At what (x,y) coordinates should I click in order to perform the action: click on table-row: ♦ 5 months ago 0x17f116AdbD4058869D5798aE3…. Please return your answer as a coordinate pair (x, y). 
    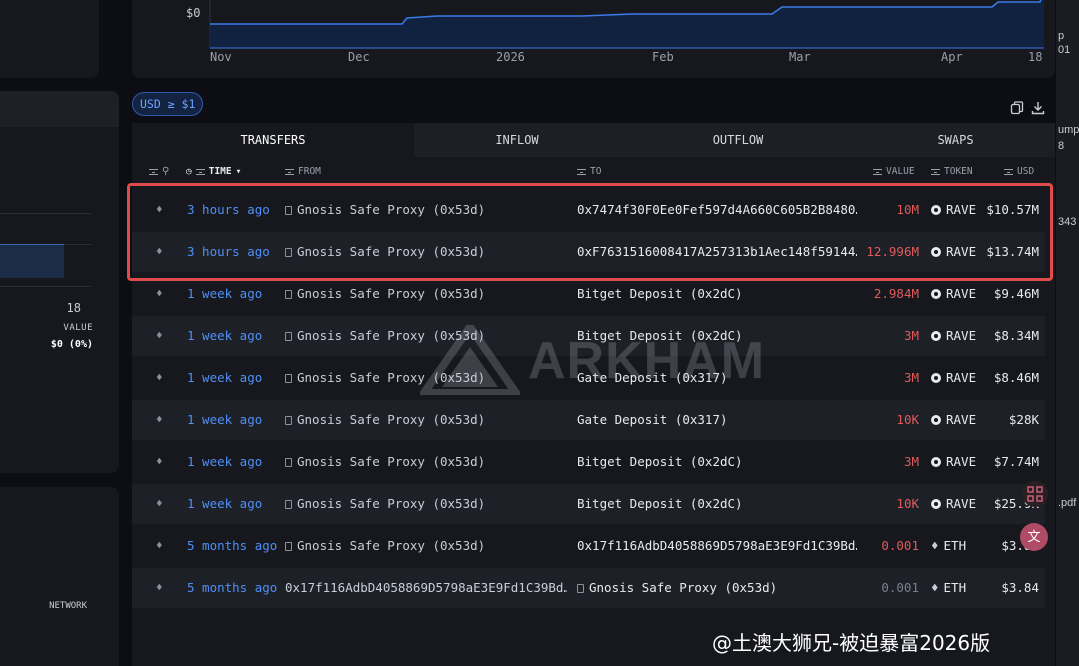
    Looking at the image, I should click on (588, 588).